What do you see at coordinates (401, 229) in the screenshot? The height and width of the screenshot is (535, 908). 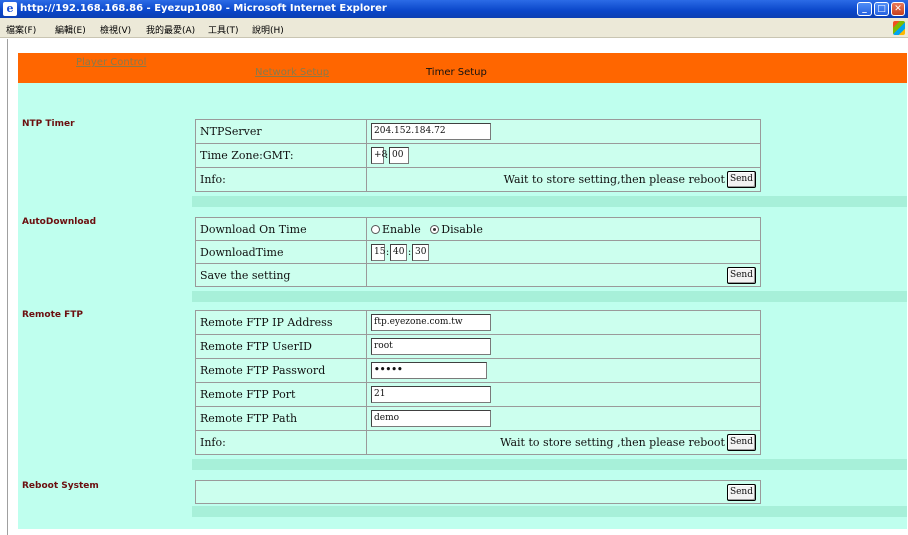 I see `enable-label: Enable` at bounding box center [401, 229].